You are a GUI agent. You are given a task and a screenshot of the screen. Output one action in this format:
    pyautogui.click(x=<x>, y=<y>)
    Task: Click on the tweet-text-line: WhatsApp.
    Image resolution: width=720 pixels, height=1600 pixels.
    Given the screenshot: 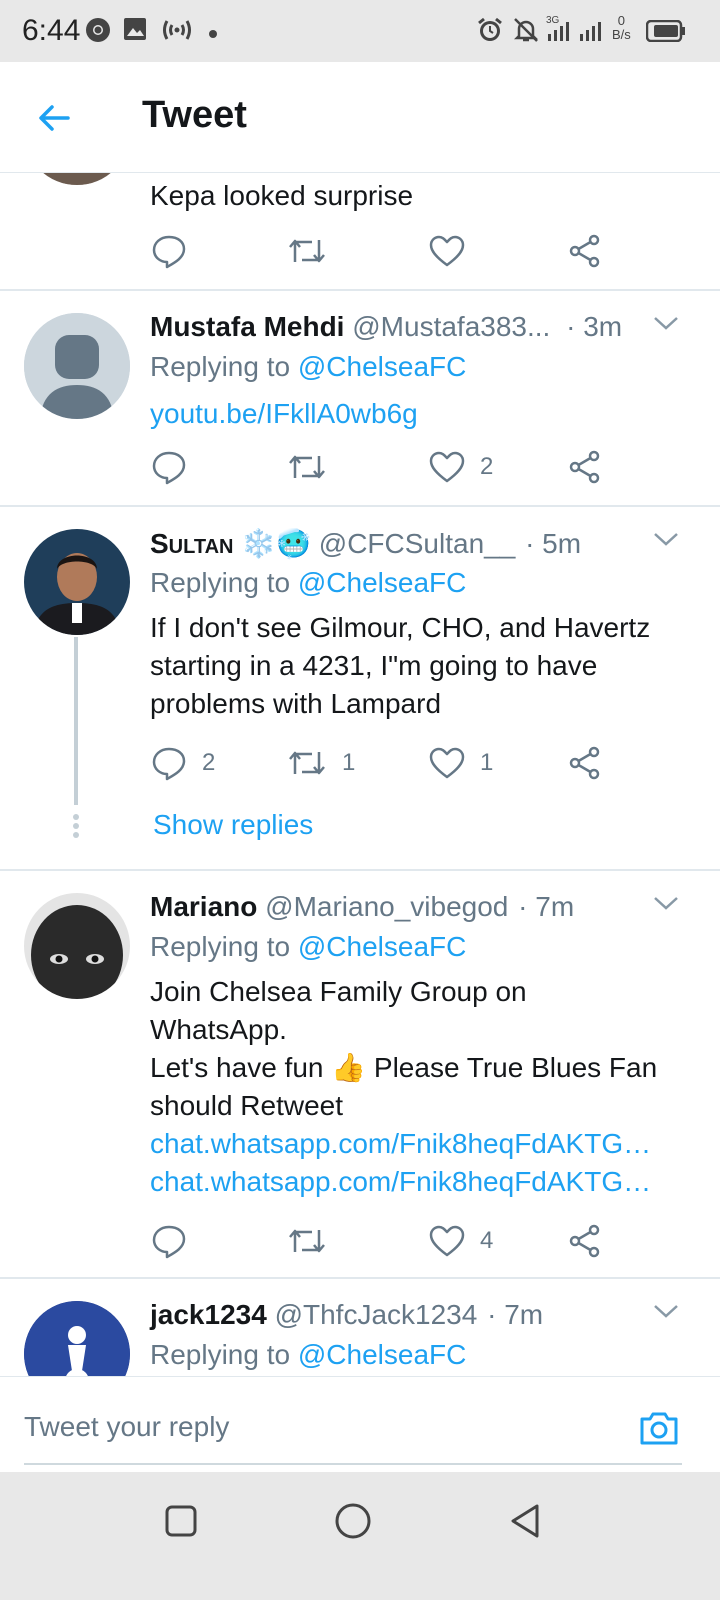 What is the action you would take?
    pyautogui.click(x=218, y=1029)
    